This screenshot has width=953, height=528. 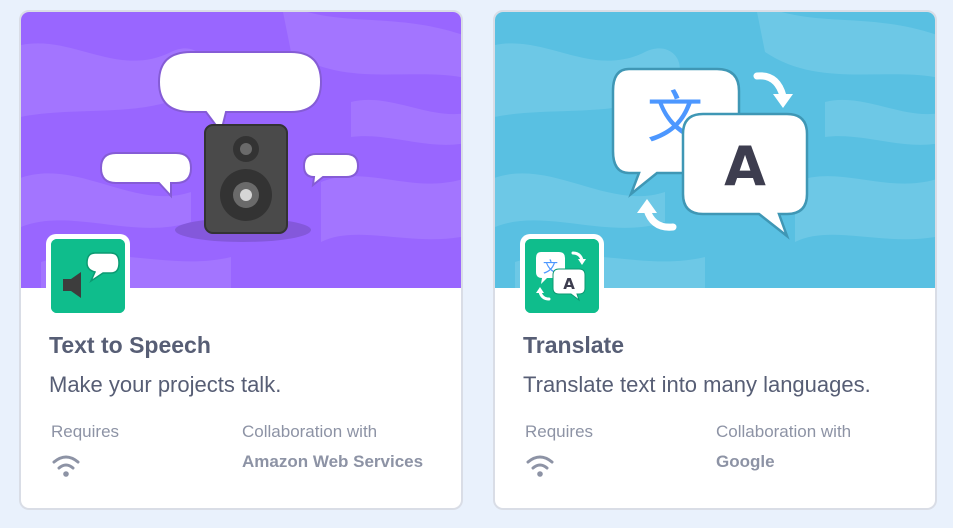 What do you see at coordinates (165, 384) in the screenshot?
I see `extension-description: Make your projects talk.` at bounding box center [165, 384].